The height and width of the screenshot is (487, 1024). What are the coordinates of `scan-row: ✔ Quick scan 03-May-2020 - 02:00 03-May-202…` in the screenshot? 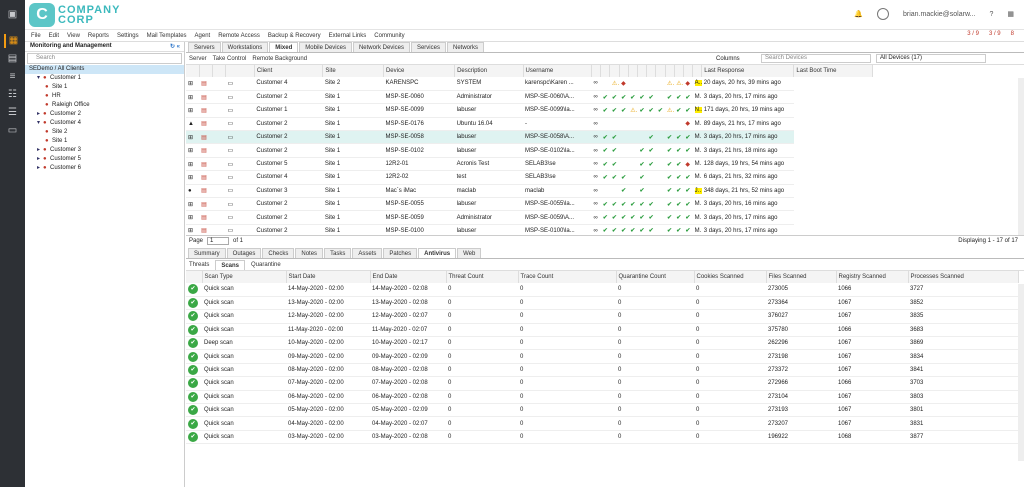 It's located at (602, 437).